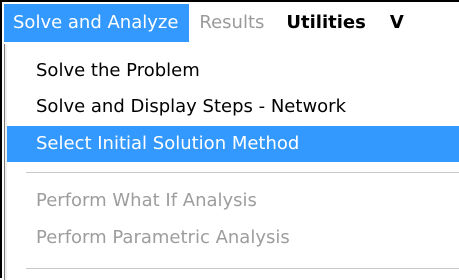 This screenshot has height=280, width=459. What do you see at coordinates (329, 23) in the screenshot?
I see `menu-utilities: Utilities` at bounding box center [329, 23].